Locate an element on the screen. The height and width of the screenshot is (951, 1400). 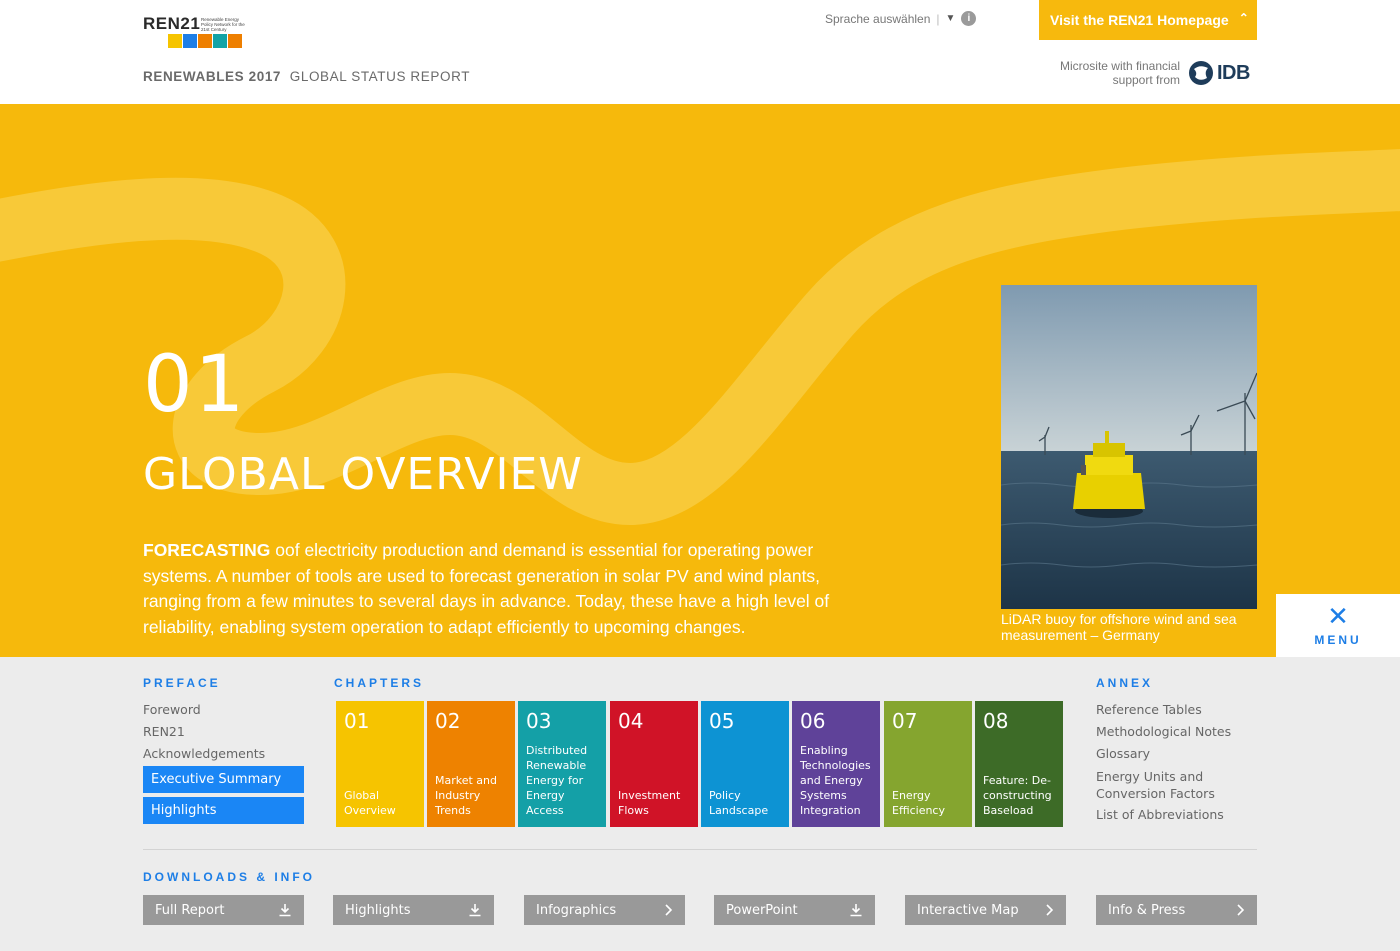
chapter-title: GLOBAL OVERVIEW is located at coordinates (363, 474).